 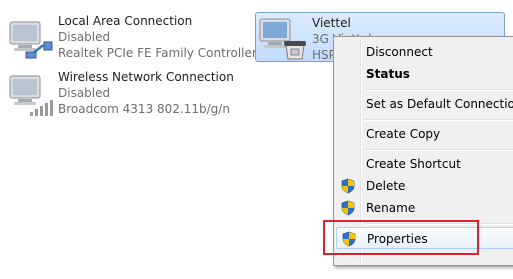 What do you see at coordinates (282, 39) in the screenshot?
I see `modem-phone-icon` at bounding box center [282, 39].